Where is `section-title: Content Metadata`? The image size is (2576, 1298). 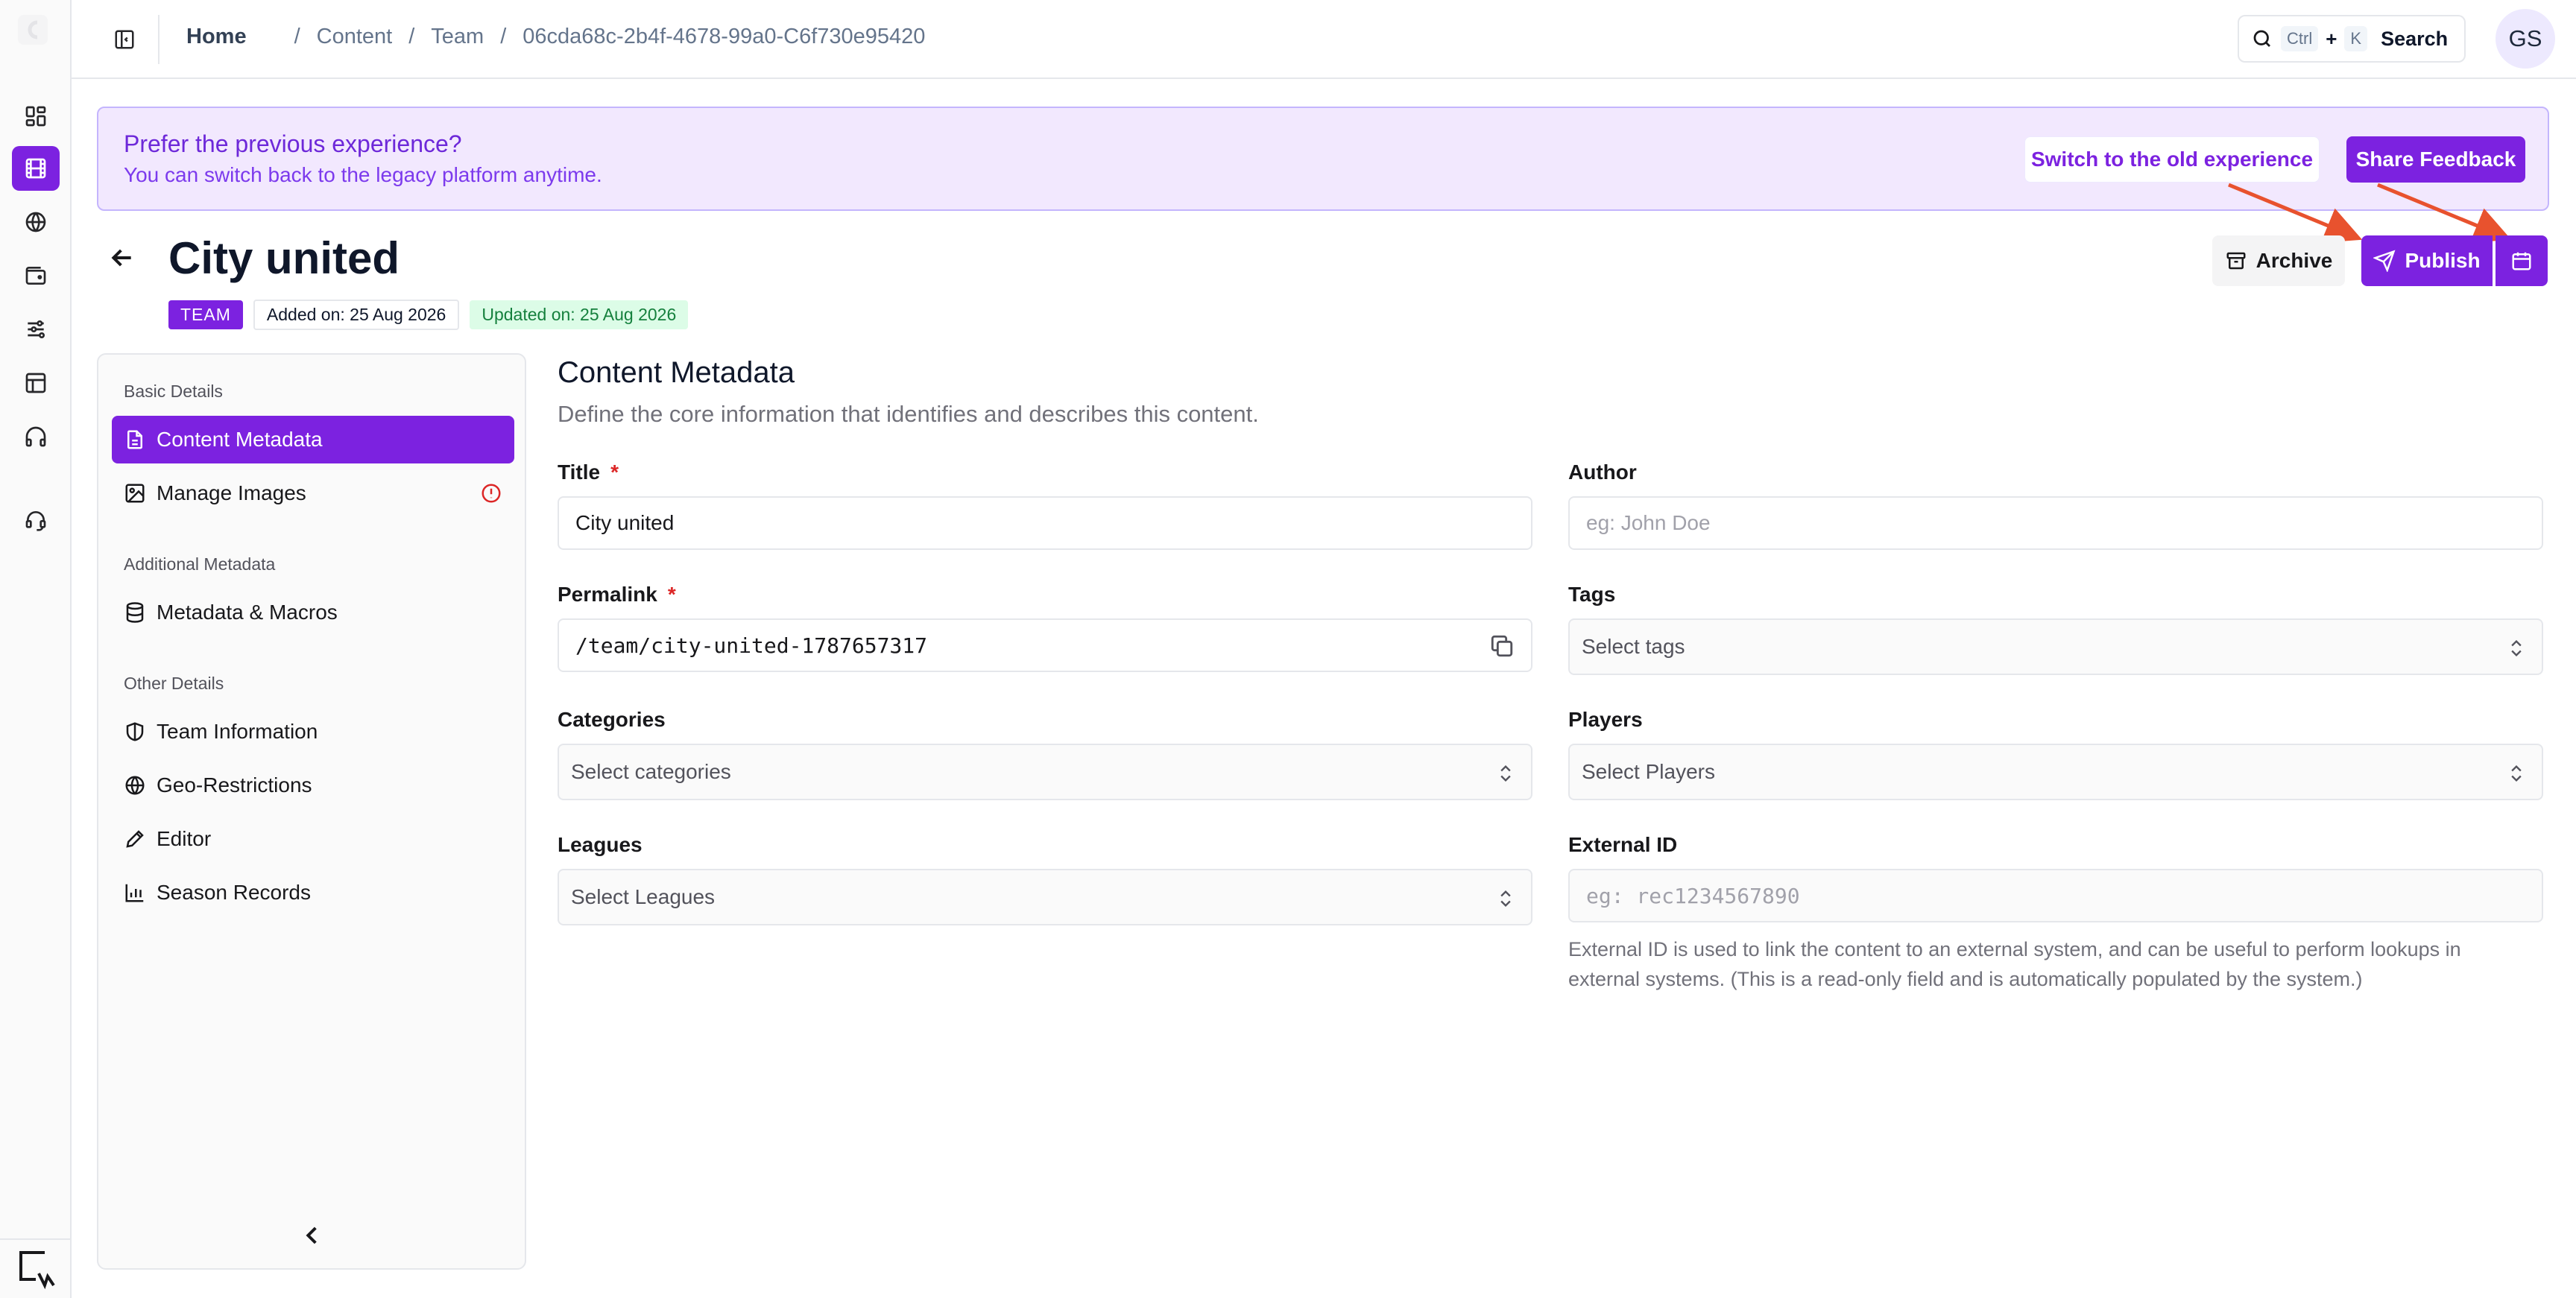 section-title: Content Metadata is located at coordinates (676, 372).